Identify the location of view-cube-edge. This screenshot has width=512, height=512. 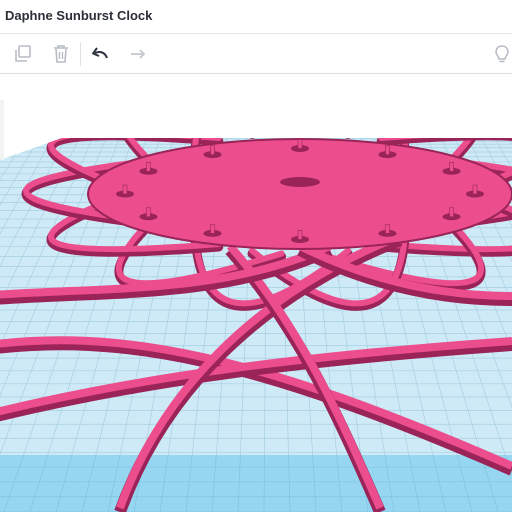
(2, 130).